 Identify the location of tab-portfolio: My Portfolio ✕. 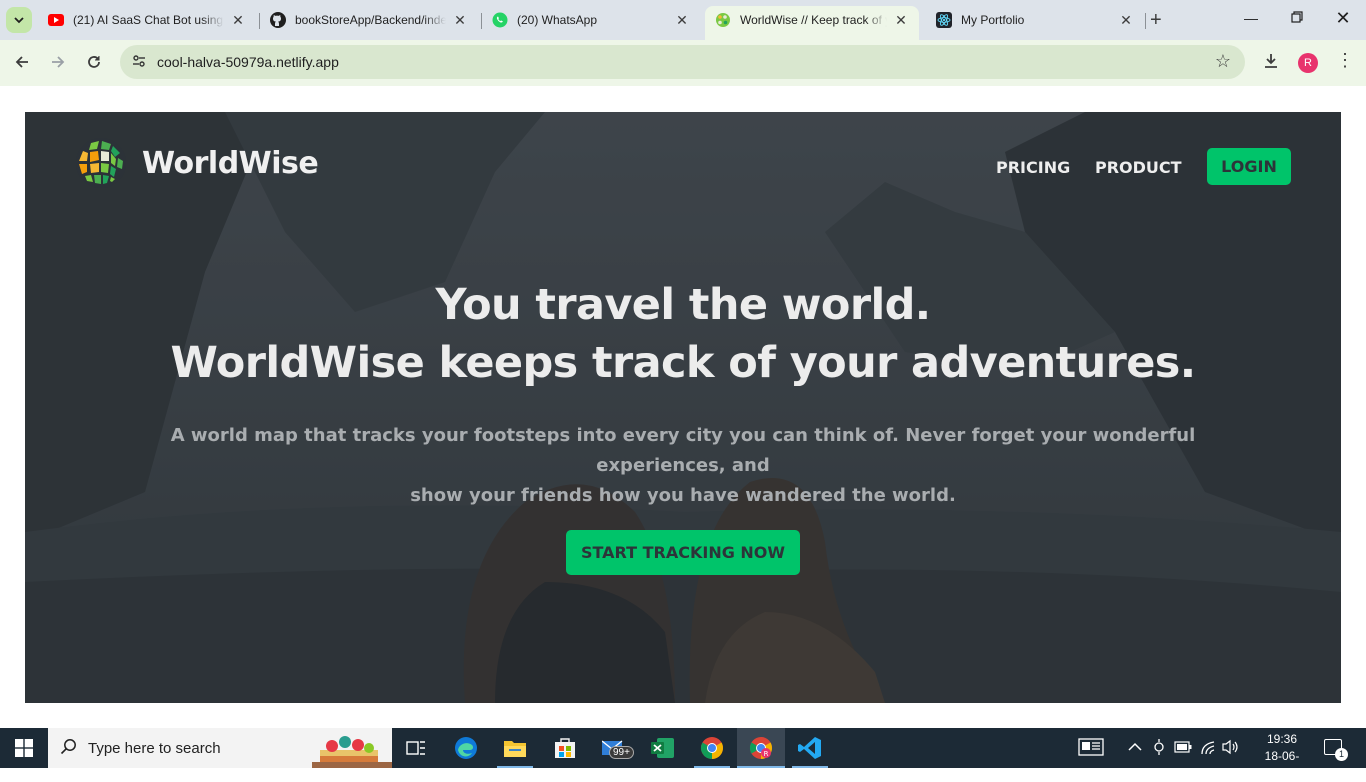
(1035, 20).